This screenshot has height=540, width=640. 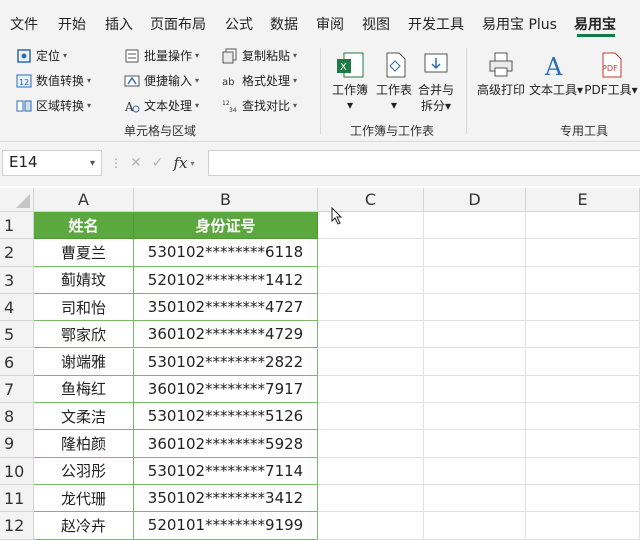 I want to click on name-cell: 文柔洁, so click(x=84, y=417).